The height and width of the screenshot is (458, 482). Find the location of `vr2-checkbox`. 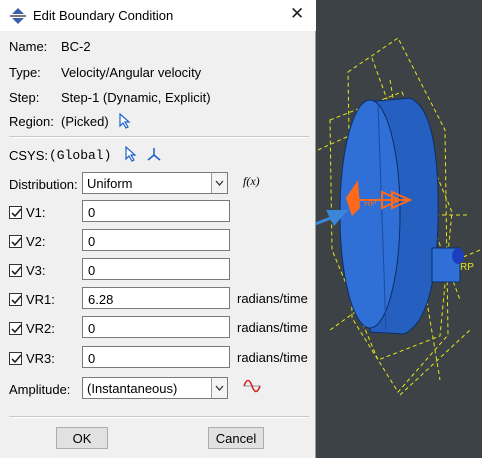

vr2-checkbox is located at coordinates (15, 328).